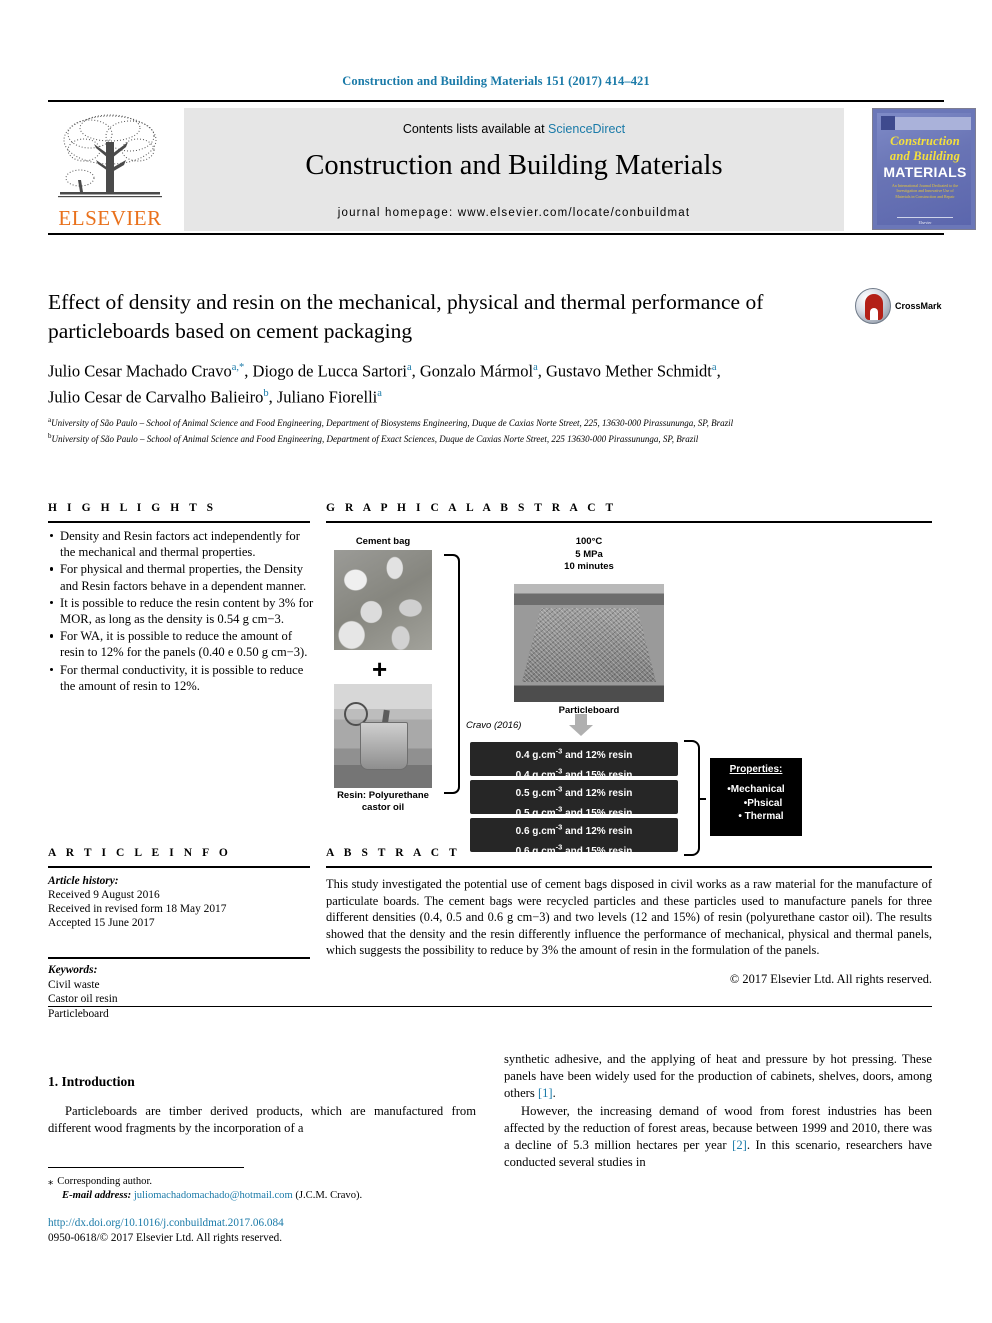 Image resolution: width=992 pixels, height=1323 pixels. Describe the element at coordinates (925, 222) in the screenshot. I see `cover-footer: Elsevier` at that location.